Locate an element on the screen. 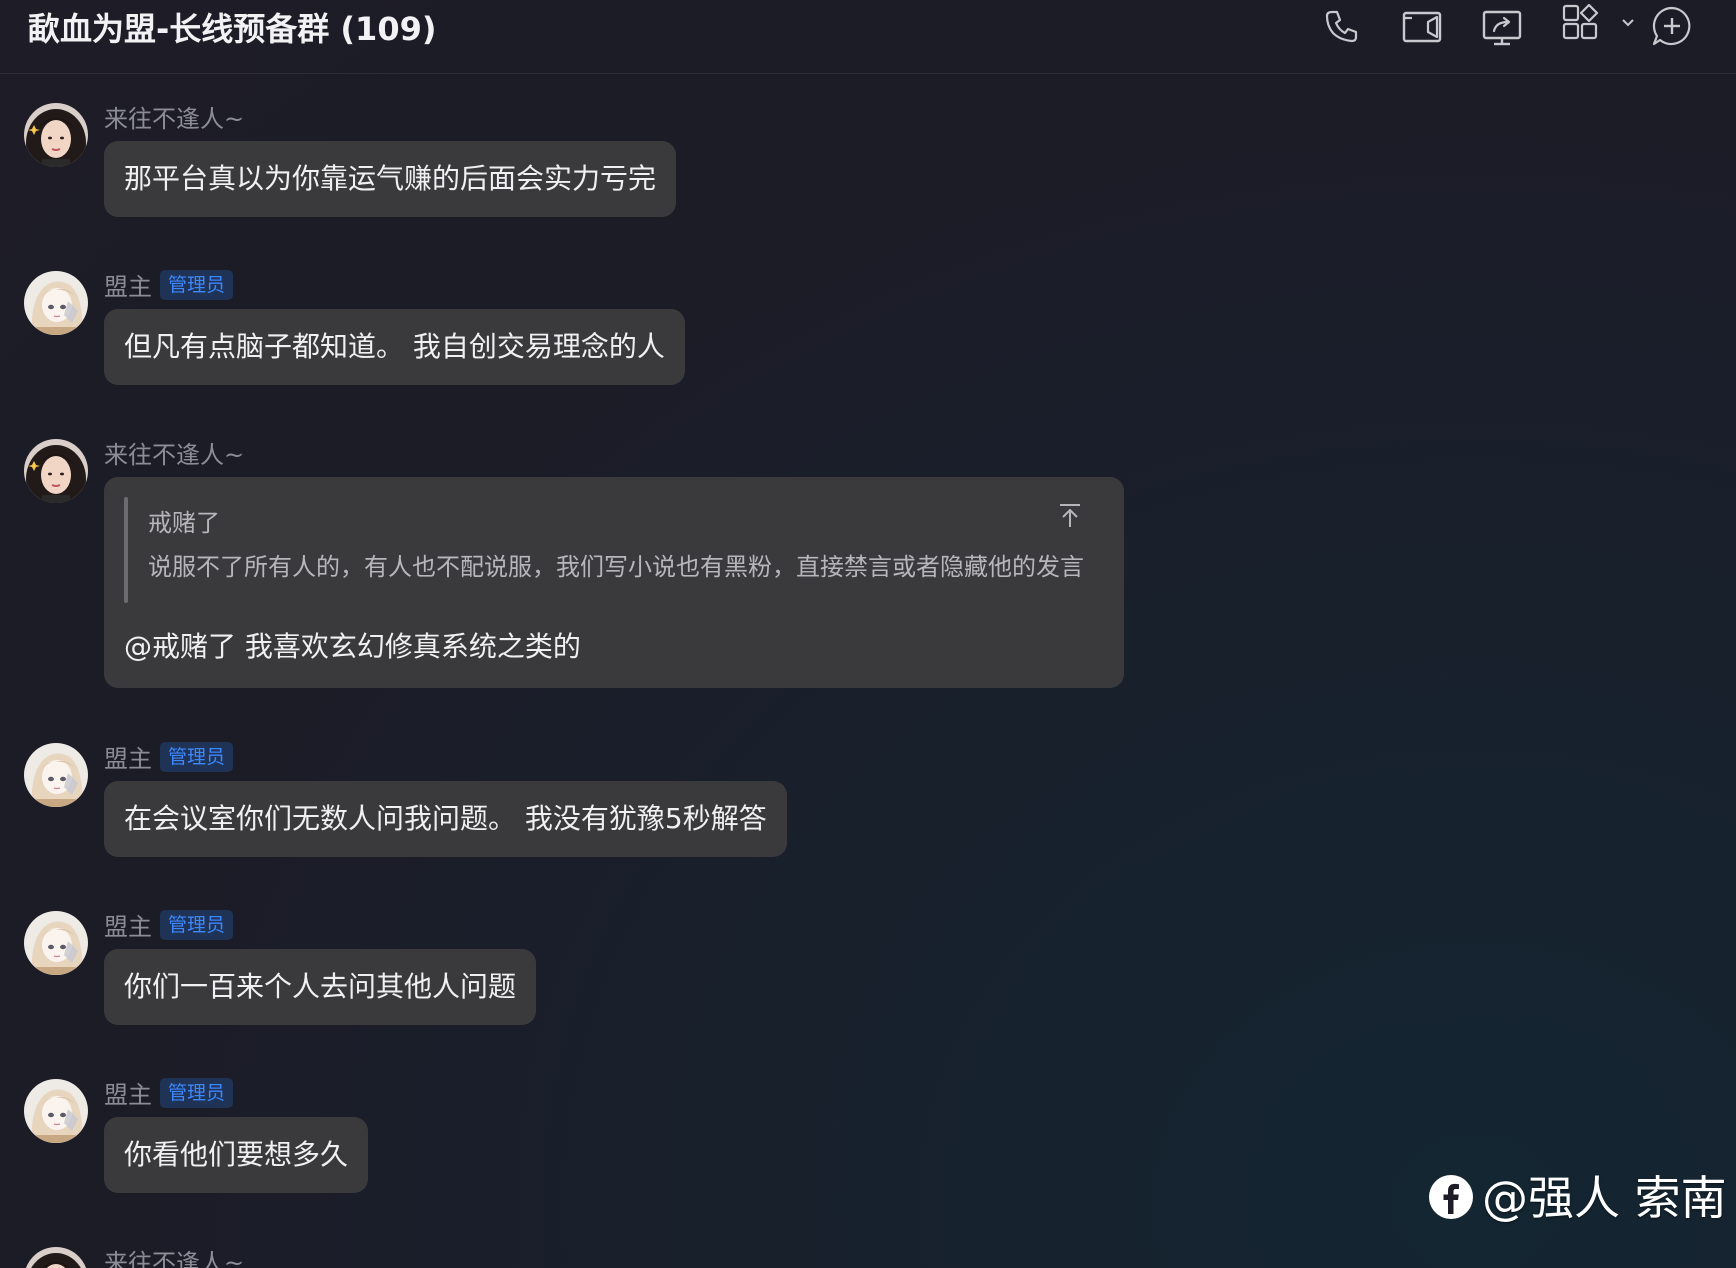 The image size is (1736, 1268). phone-icon is located at coordinates (1342, 26).